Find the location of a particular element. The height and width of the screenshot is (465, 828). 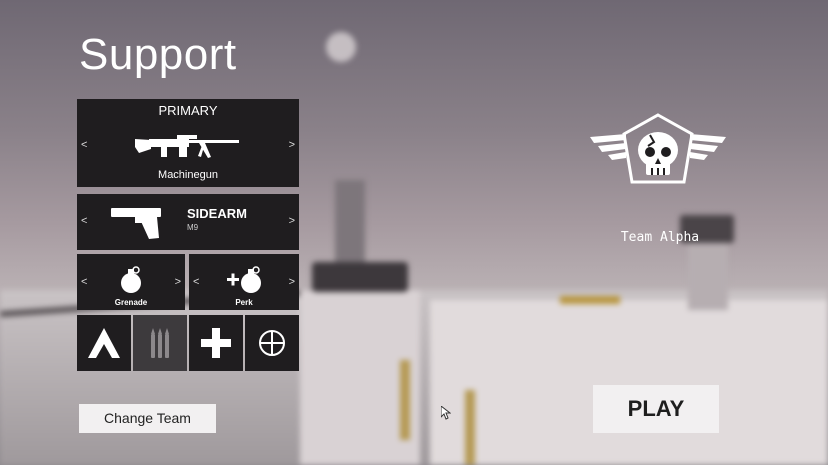

primary-weapon-panel: PRIMARY < > Machinegun is located at coordinates (188, 143).